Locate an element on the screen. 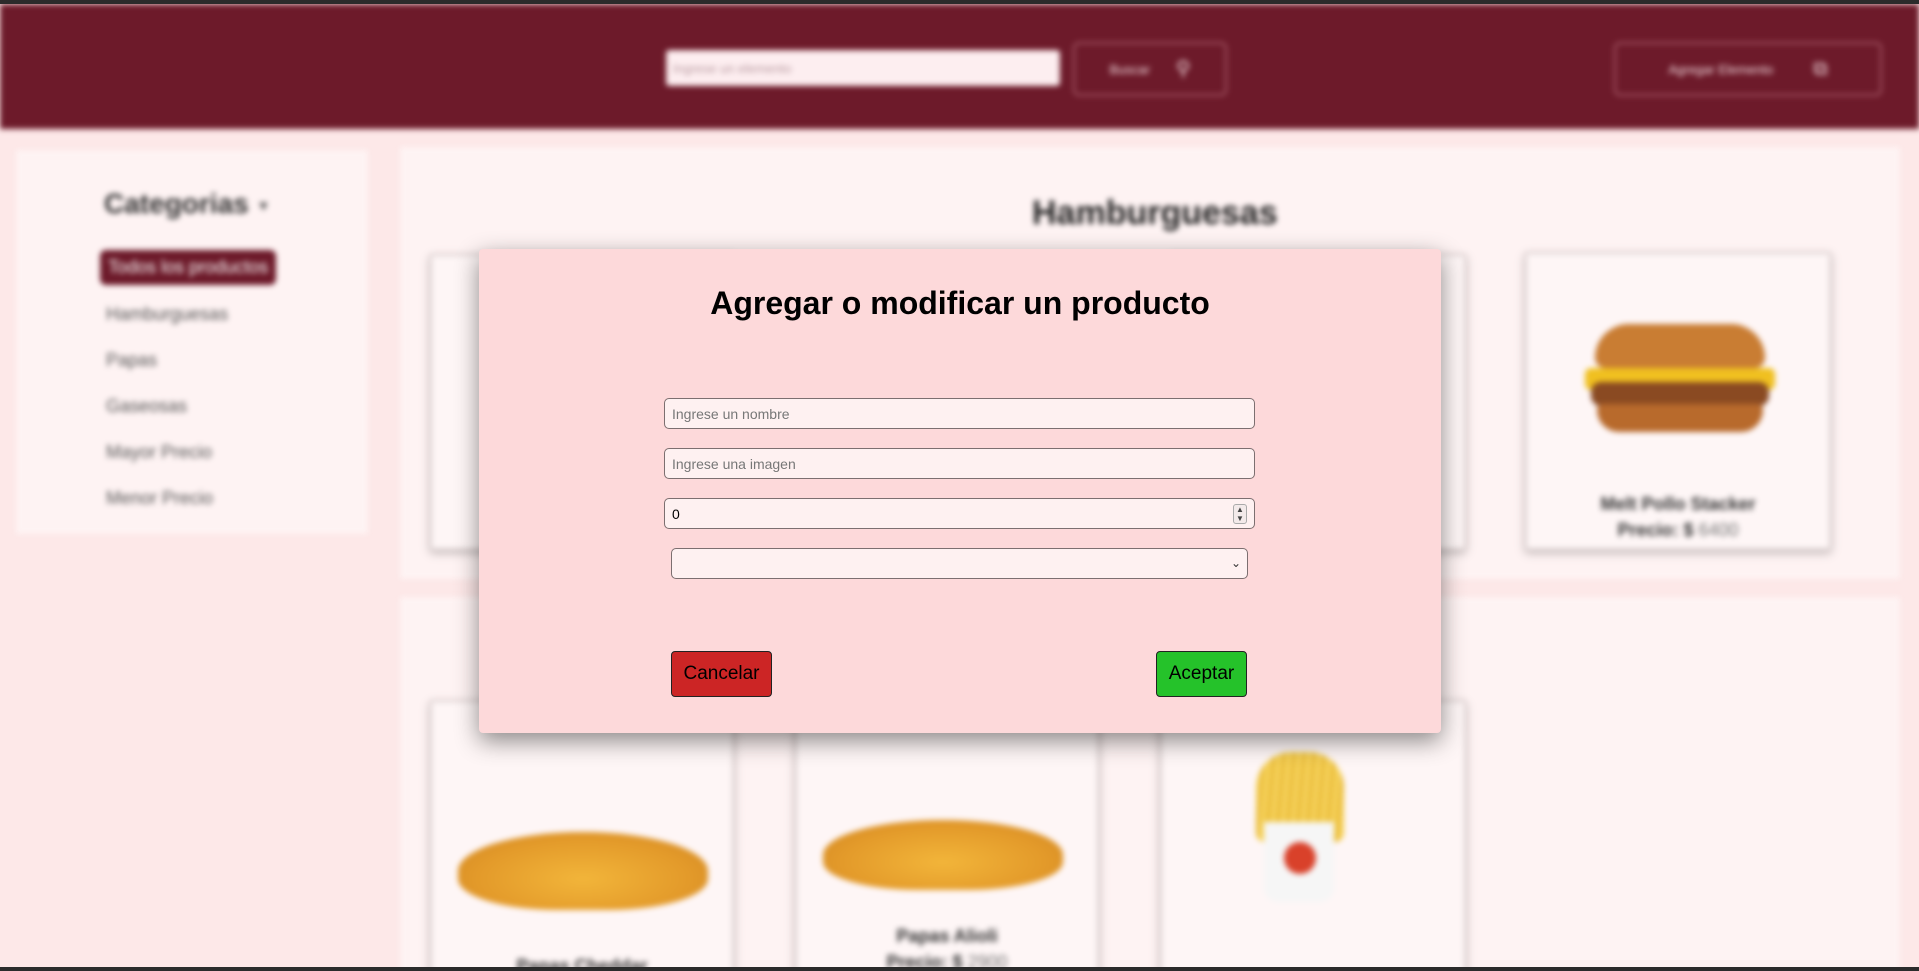 The height and width of the screenshot is (971, 1919). product-card is located at coordinates (1313, 833).